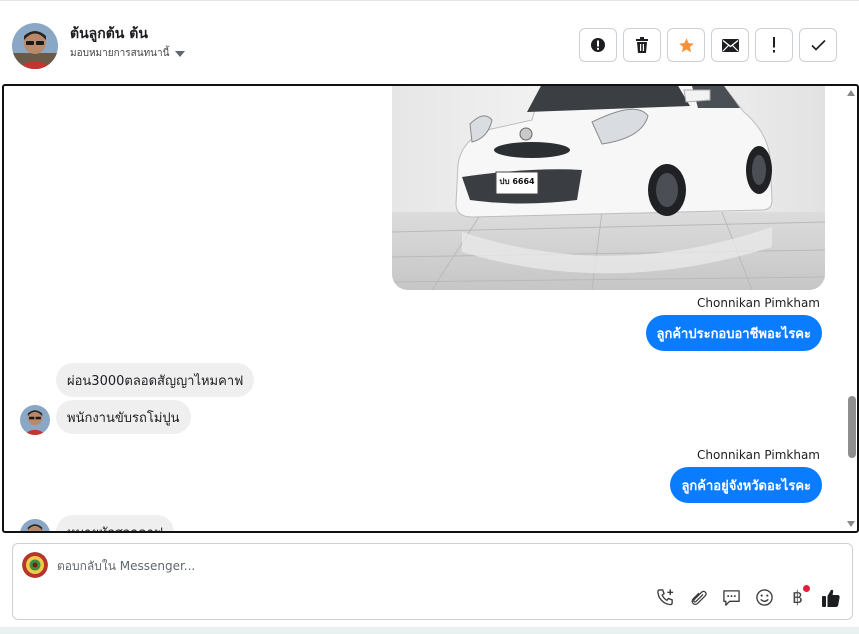 This screenshot has height=634, width=859. What do you see at coordinates (733, 333) in the screenshot?
I see `outgoing-message: ลูกค้าประกอบอาชีพอะไรคะ` at bounding box center [733, 333].